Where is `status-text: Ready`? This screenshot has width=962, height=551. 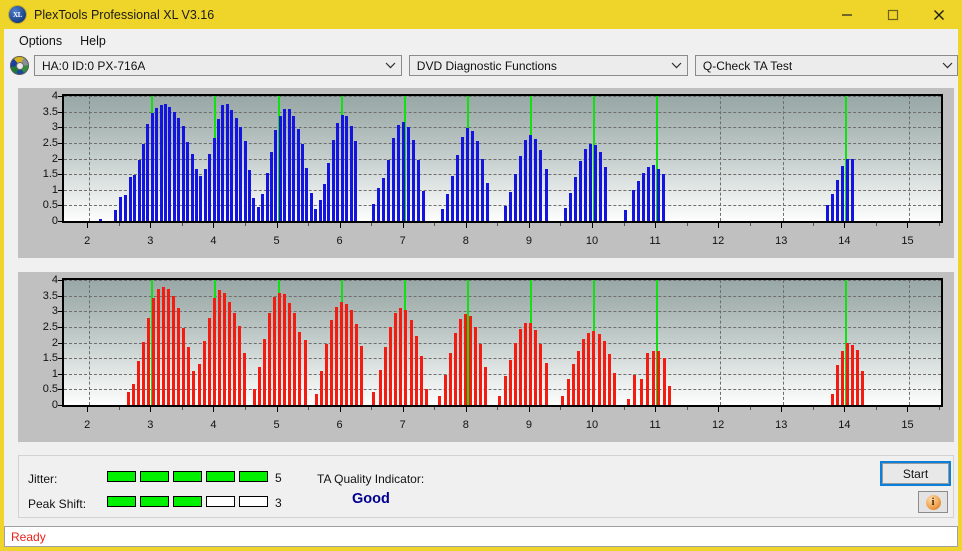 status-text: Ready is located at coordinates (28, 536).